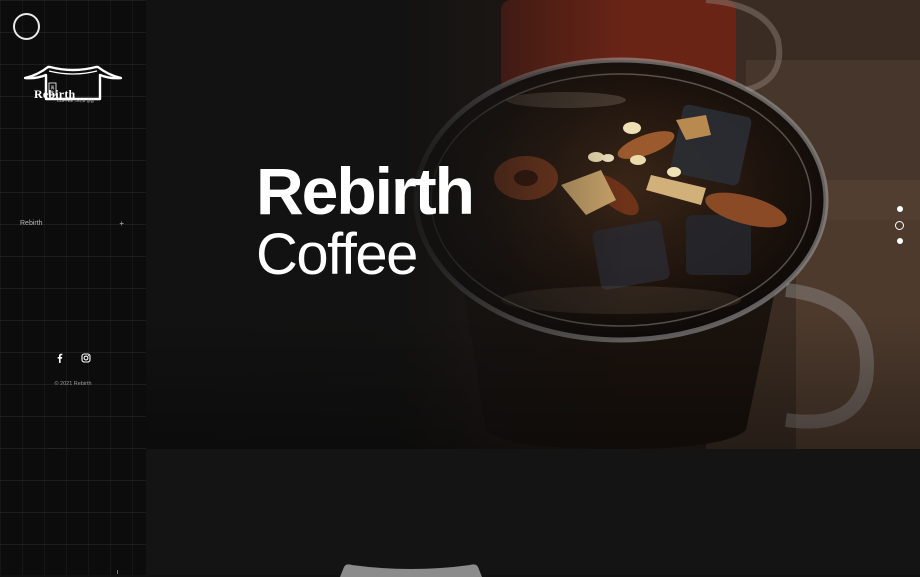 This screenshot has width=920, height=577. I want to click on hero-title: Rebirth, so click(365, 191).